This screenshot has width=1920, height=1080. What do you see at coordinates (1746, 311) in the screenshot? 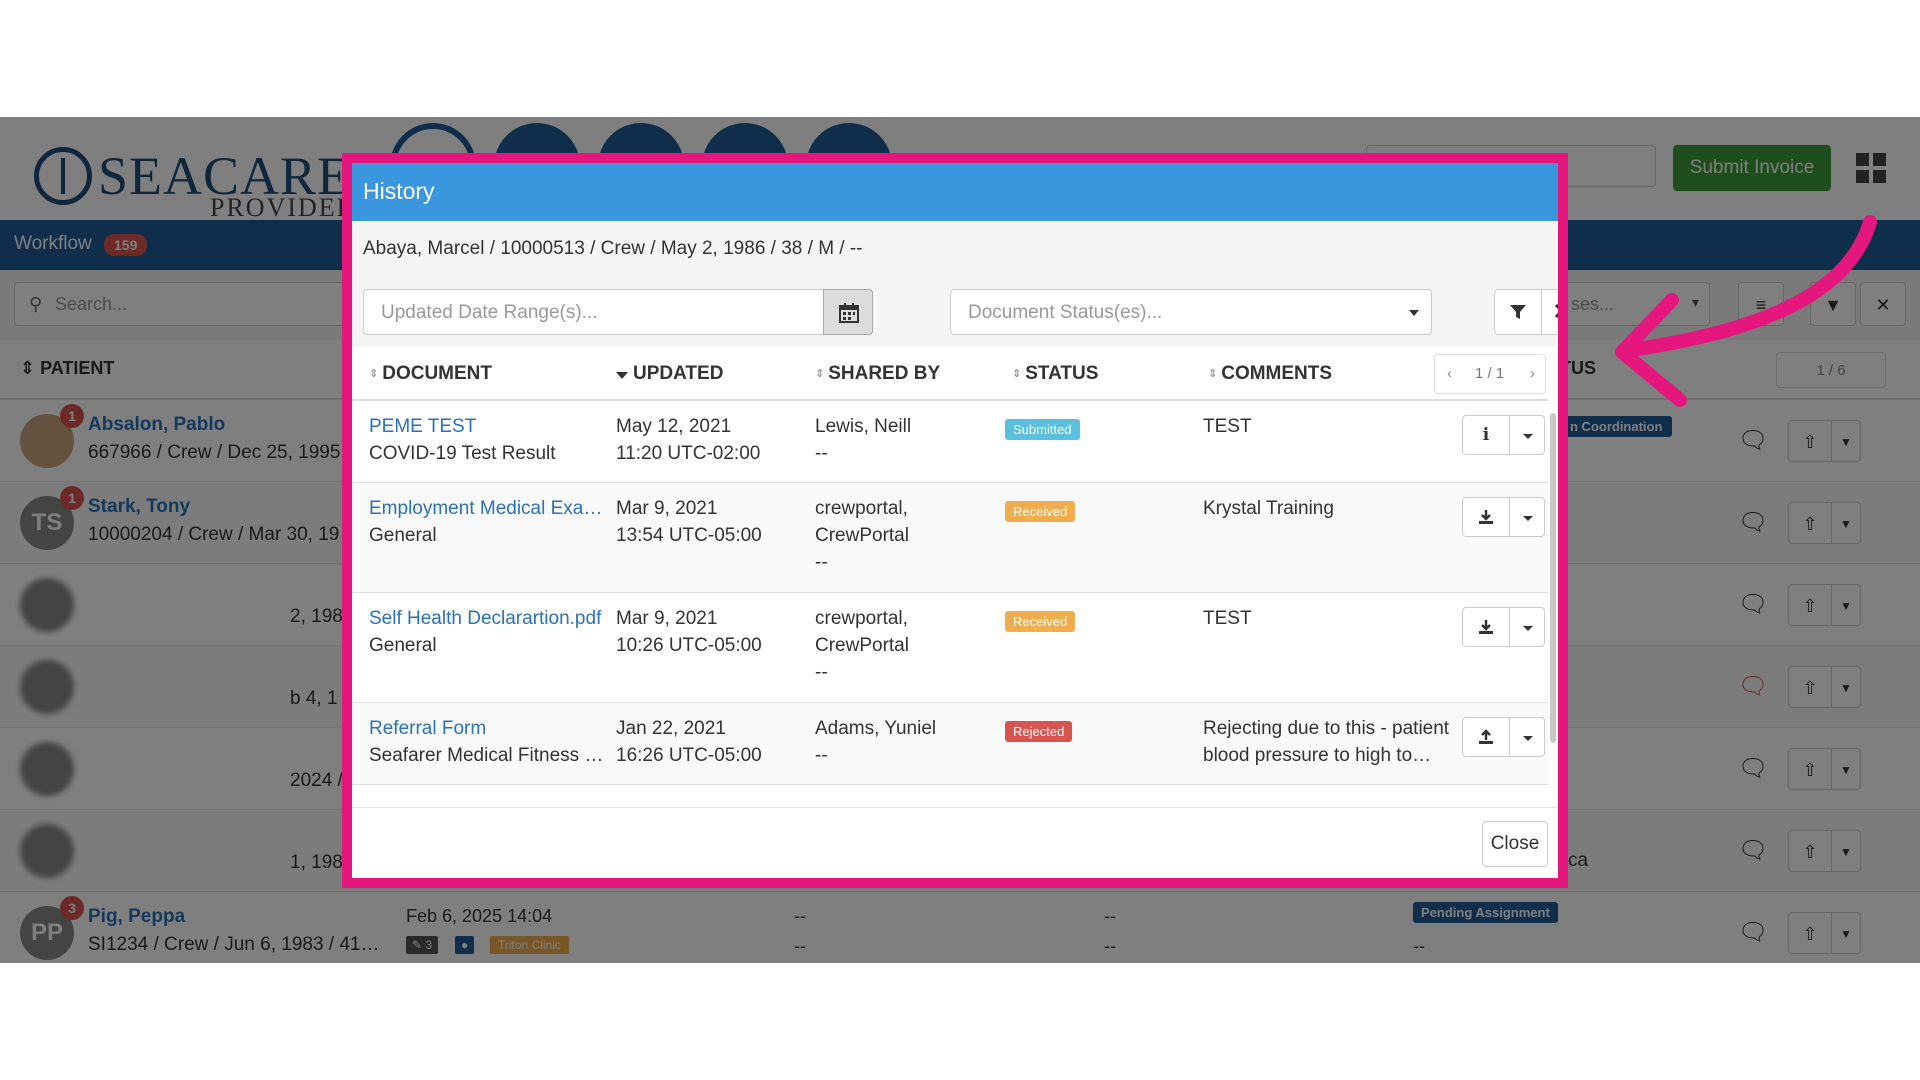
I see `annotation-arrow` at bounding box center [1746, 311].